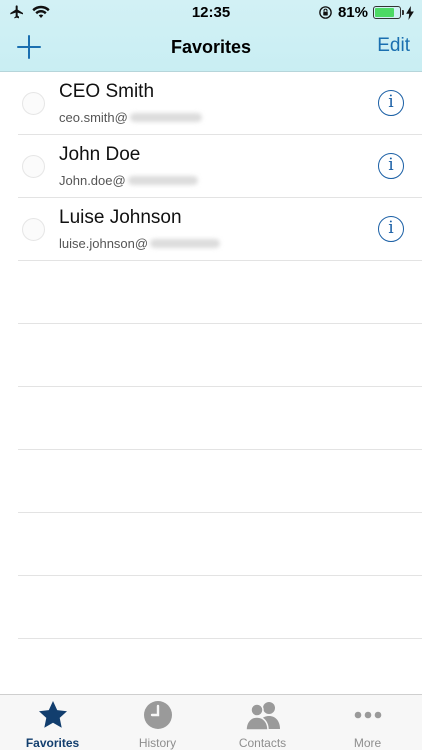 The image size is (422, 750). Describe the element at coordinates (368, 715) in the screenshot. I see `more-icon` at that location.